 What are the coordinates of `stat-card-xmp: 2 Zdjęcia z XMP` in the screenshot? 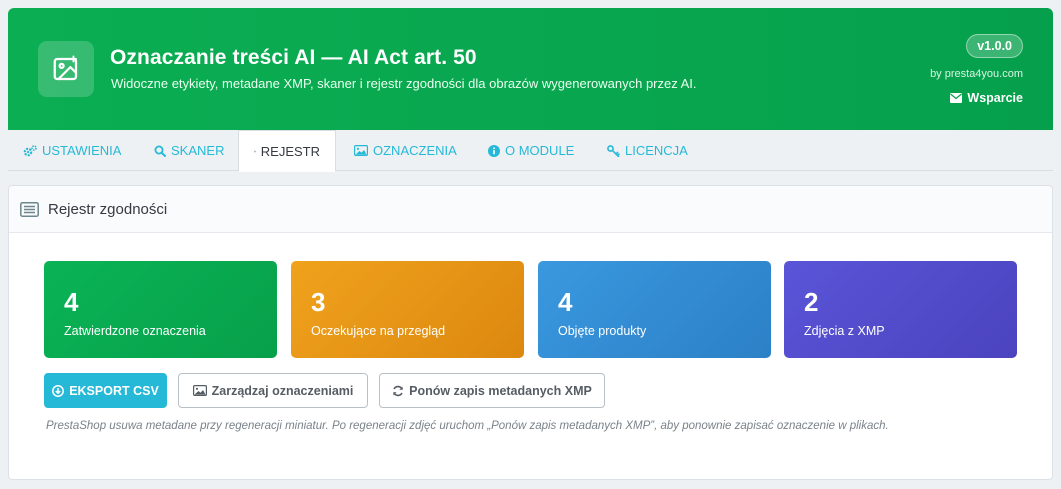 It's located at (900, 309).